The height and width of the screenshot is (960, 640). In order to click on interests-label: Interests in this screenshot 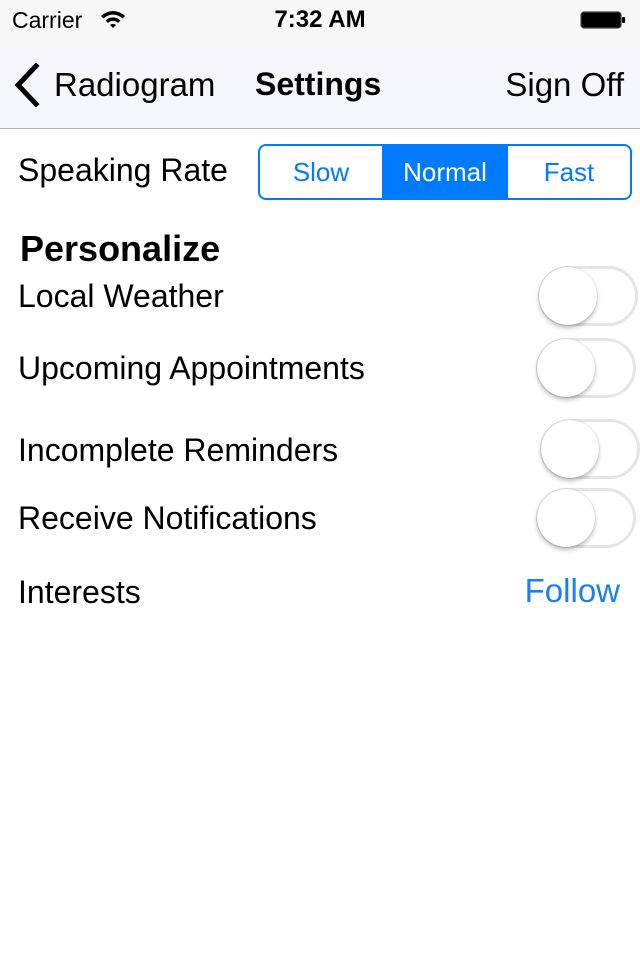, I will do `click(79, 592)`.